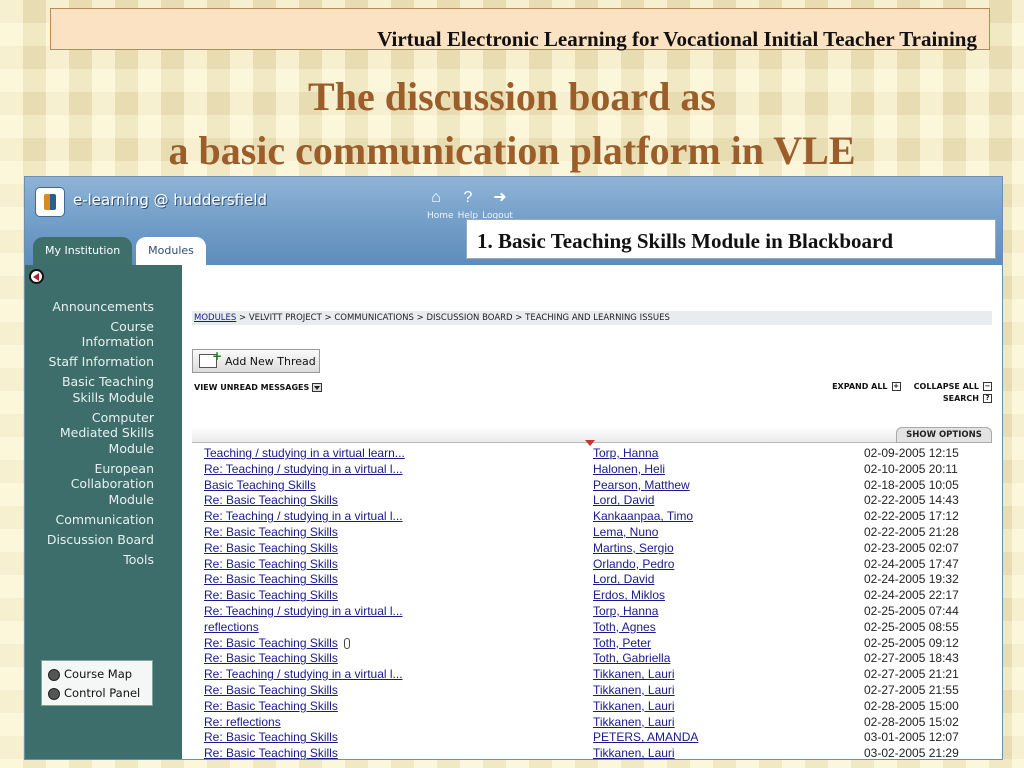 This screenshot has width=1024, height=768. Describe the element at coordinates (625, 533) in the screenshot. I see `thread-author-link: Lema, Nuno` at that location.